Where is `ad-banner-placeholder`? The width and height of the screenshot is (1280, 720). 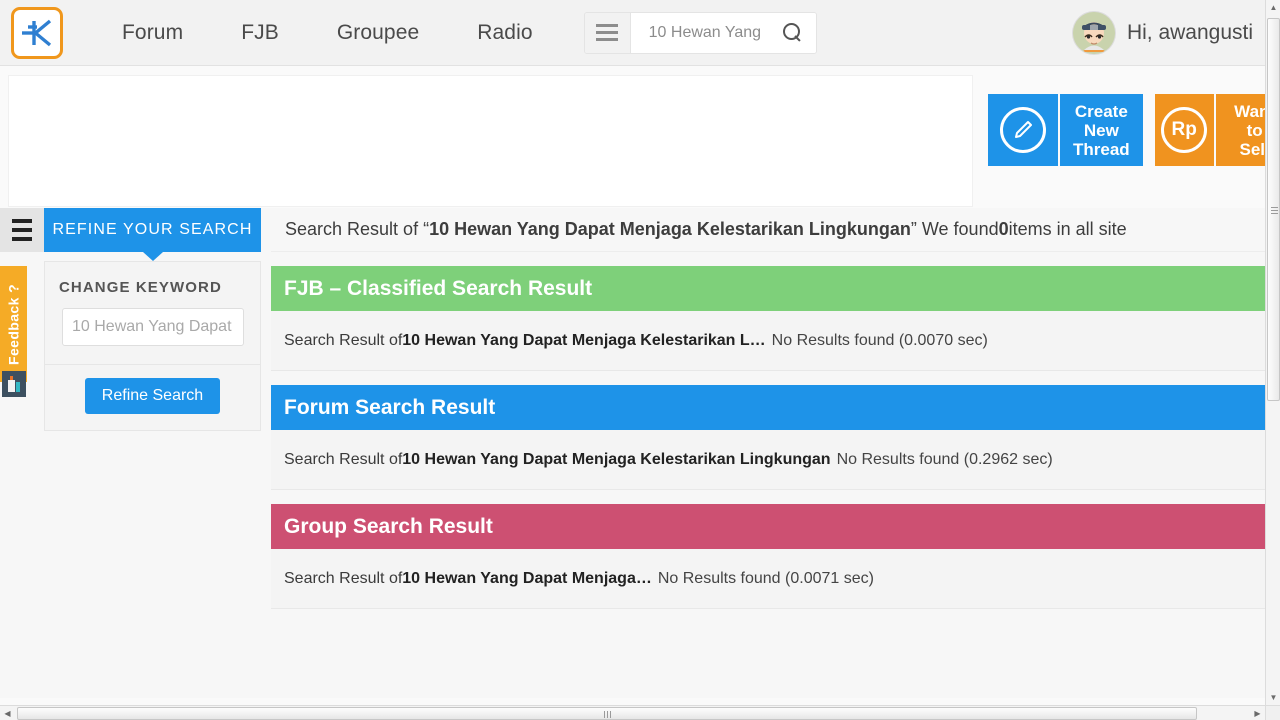
ad-banner-placeholder is located at coordinates (490, 141).